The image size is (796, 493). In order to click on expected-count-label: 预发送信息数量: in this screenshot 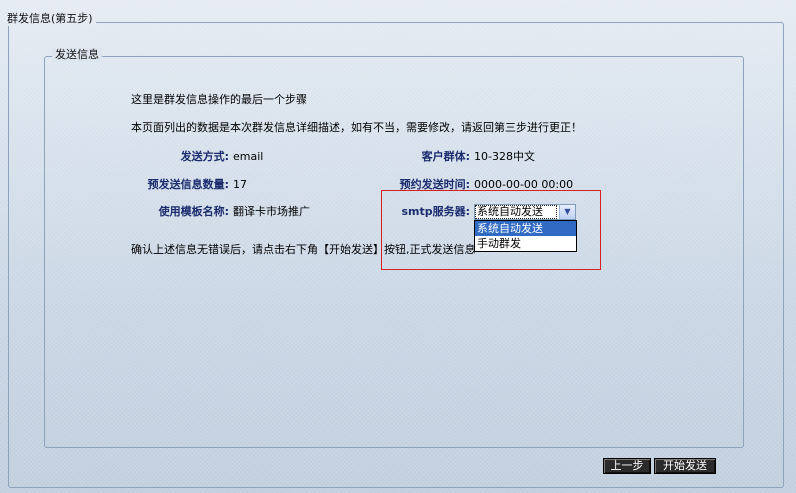, I will do `click(188, 184)`.